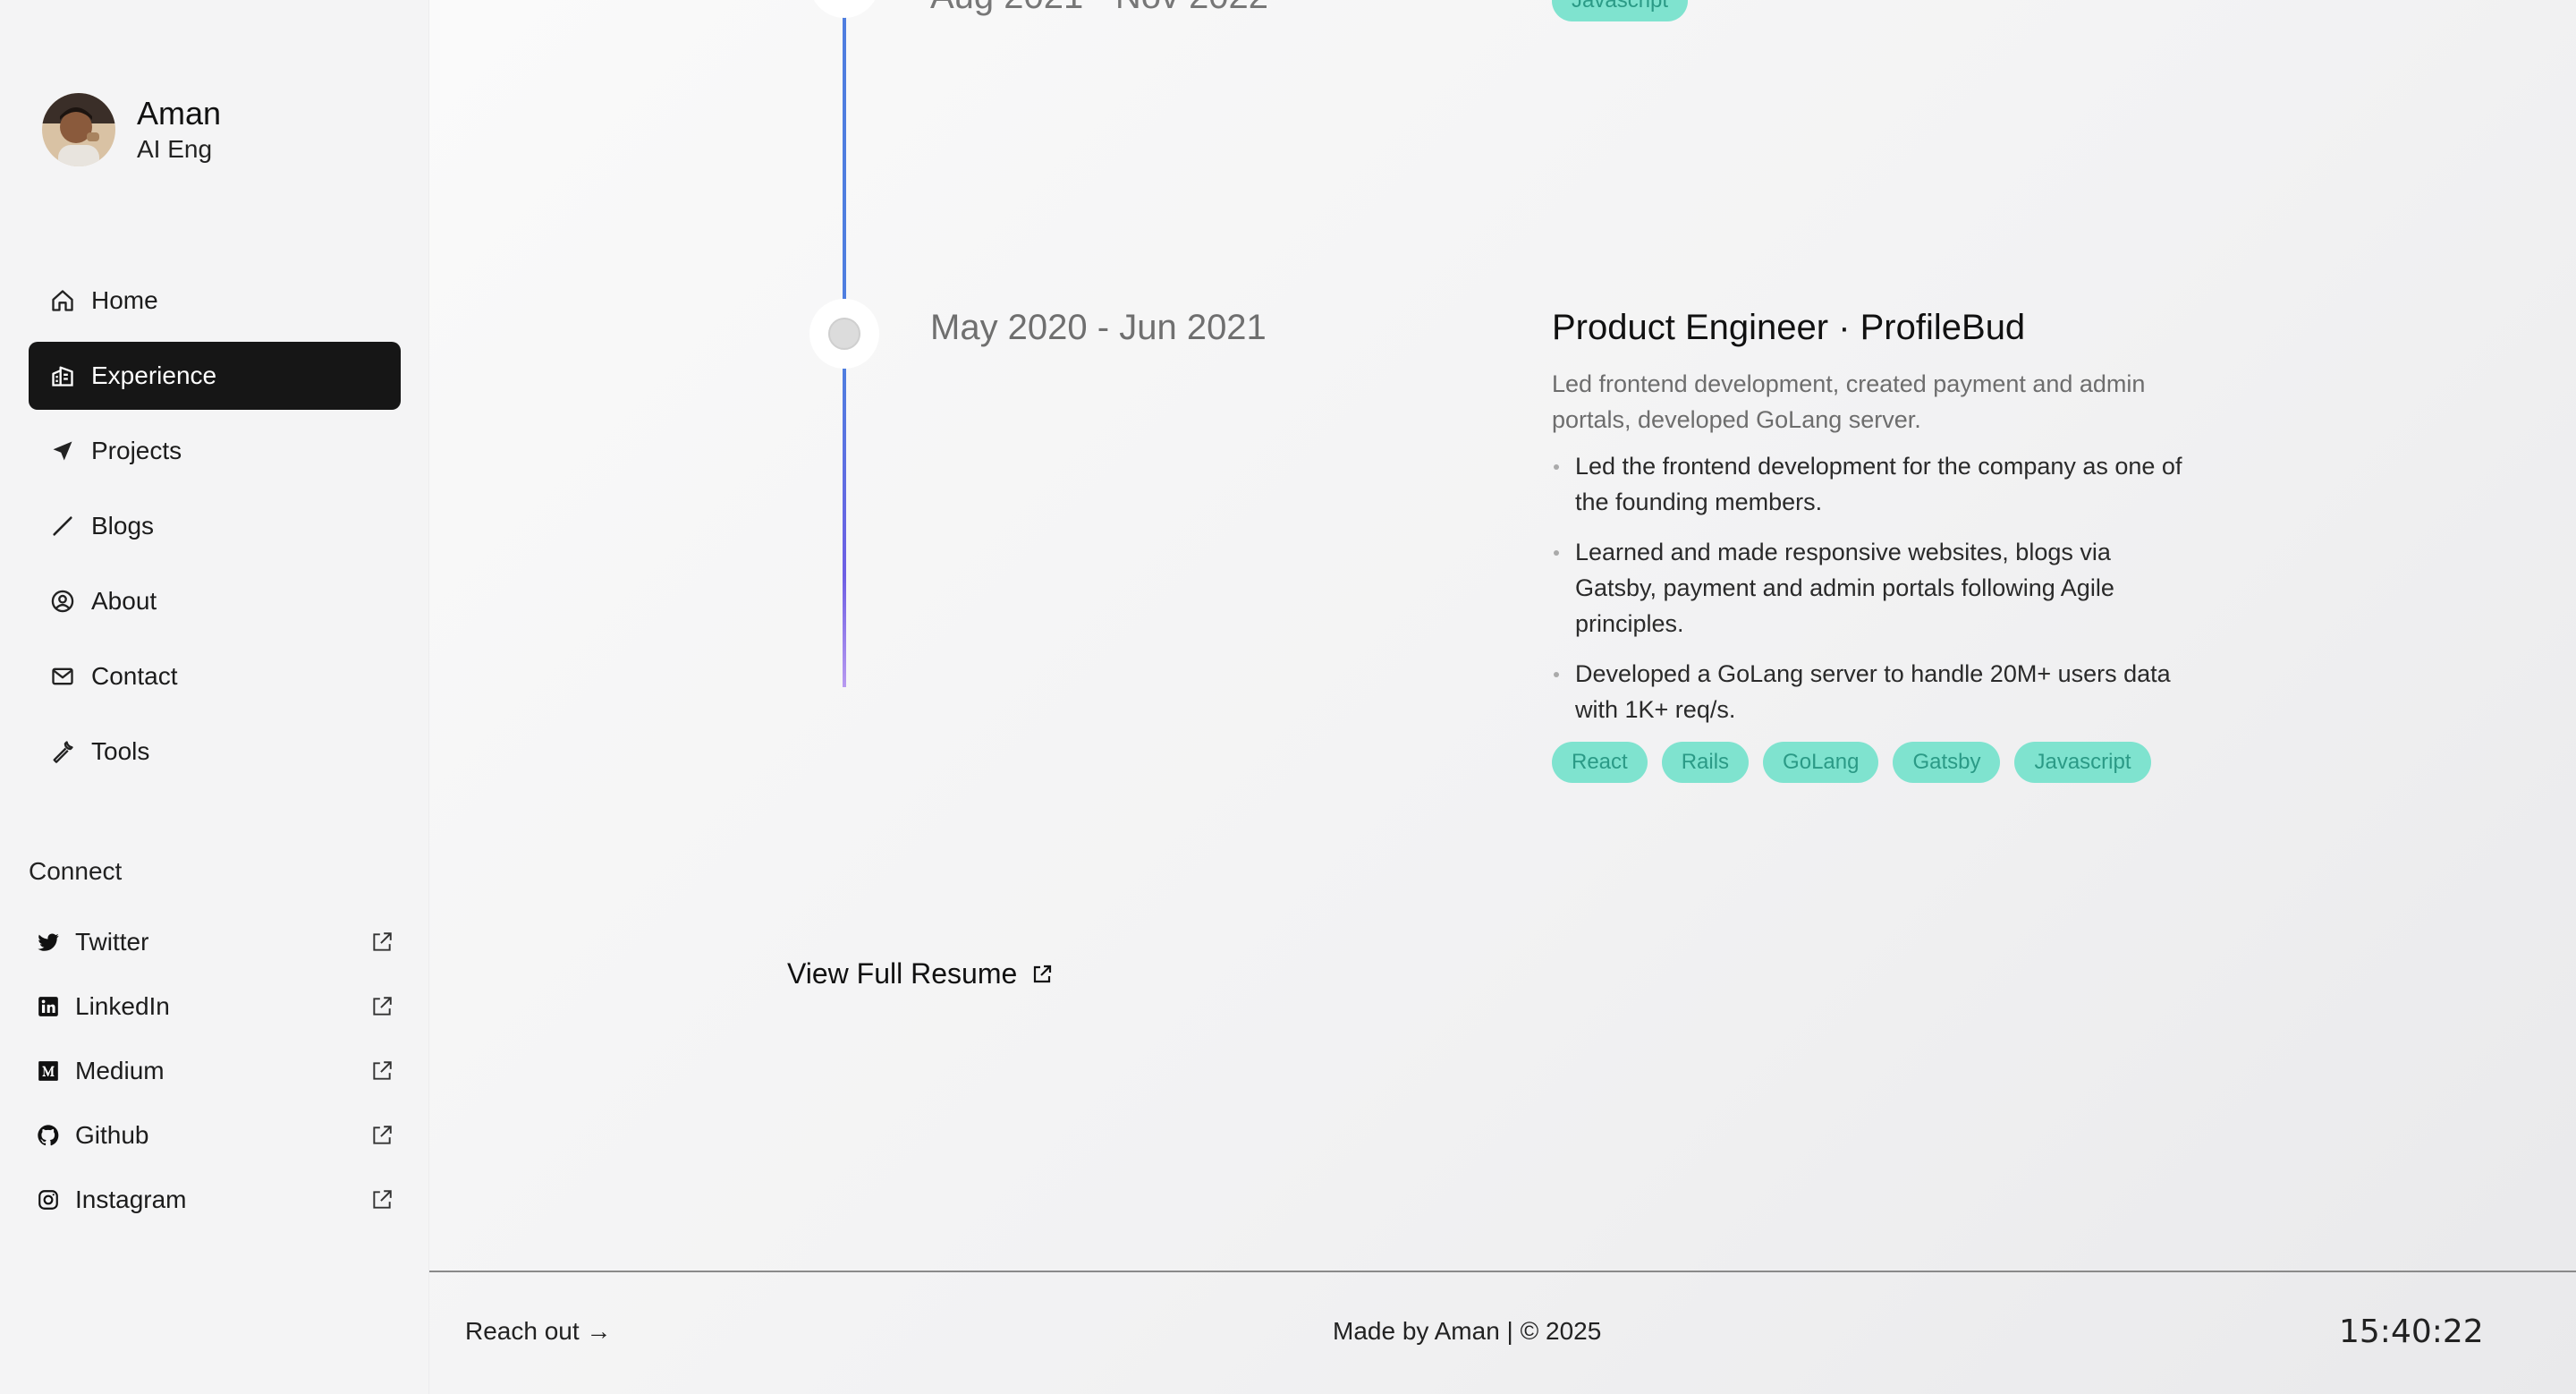 Image resolution: width=2576 pixels, height=1394 pixels. I want to click on reach-out-link: Reach out →, so click(538, 1331).